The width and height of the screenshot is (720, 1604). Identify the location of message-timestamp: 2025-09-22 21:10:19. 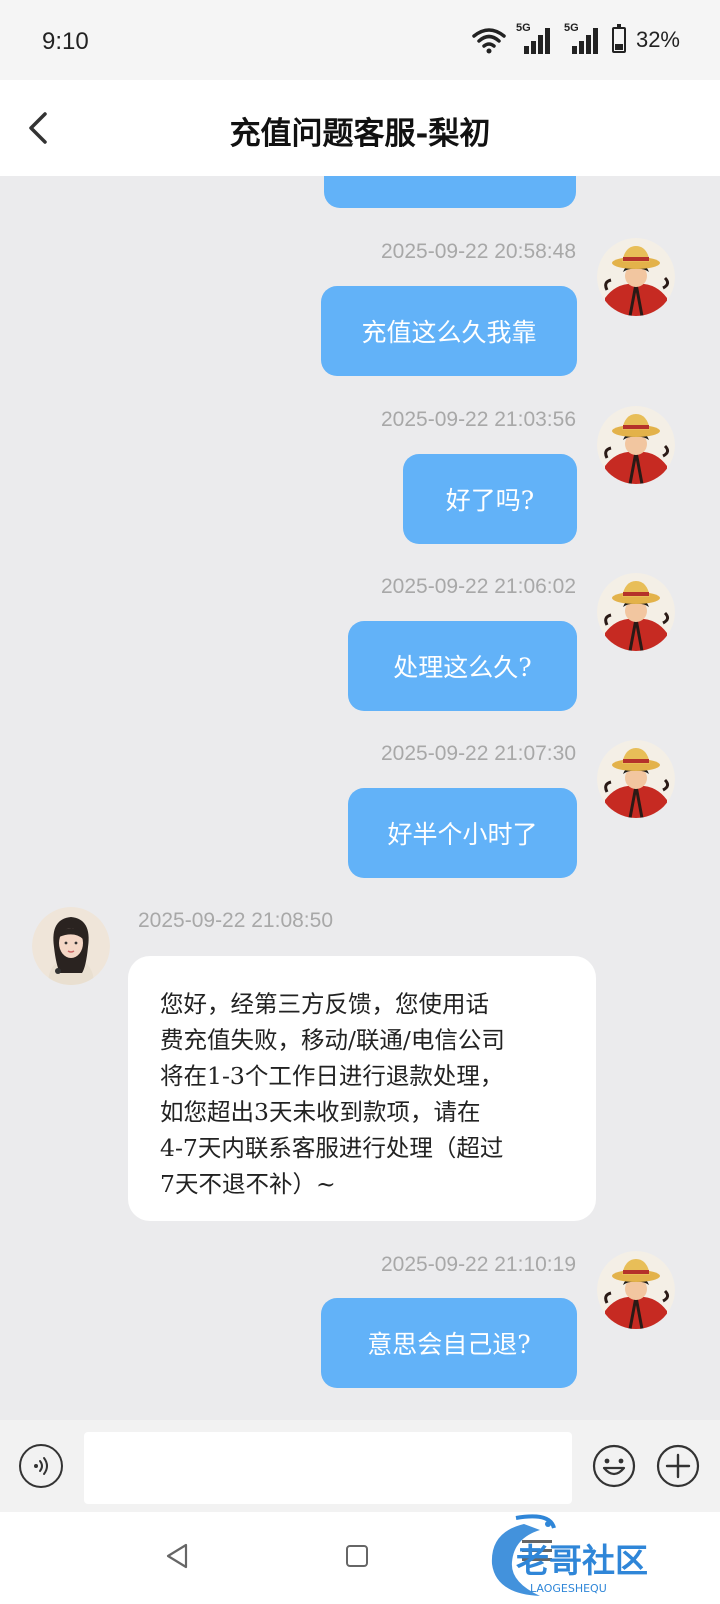
(478, 1264).